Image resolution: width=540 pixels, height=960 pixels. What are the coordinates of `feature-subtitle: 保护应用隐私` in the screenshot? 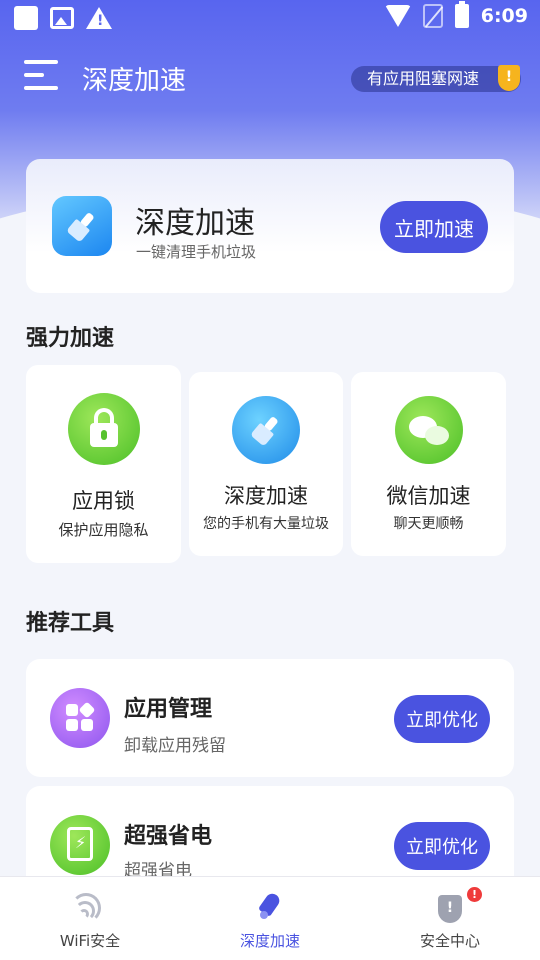 It's located at (103, 530).